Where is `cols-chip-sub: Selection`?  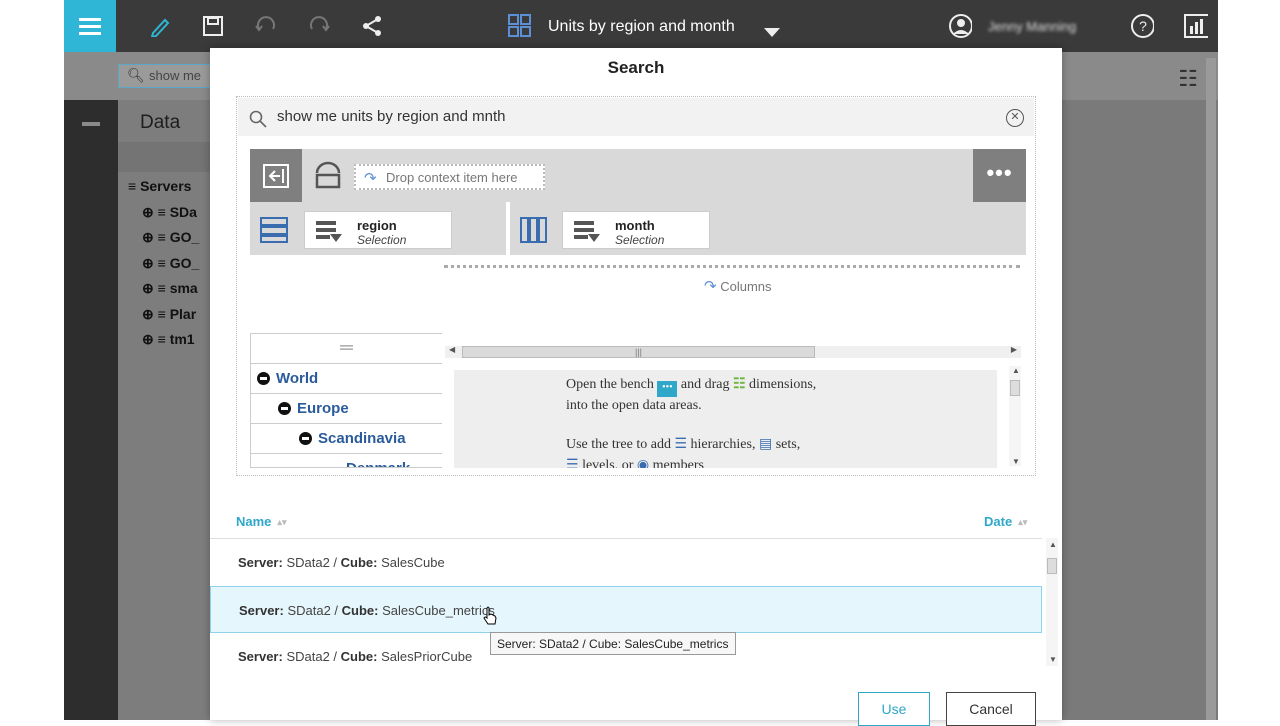
cols-chip-sub: Selection is located at coordinates (640, 240).